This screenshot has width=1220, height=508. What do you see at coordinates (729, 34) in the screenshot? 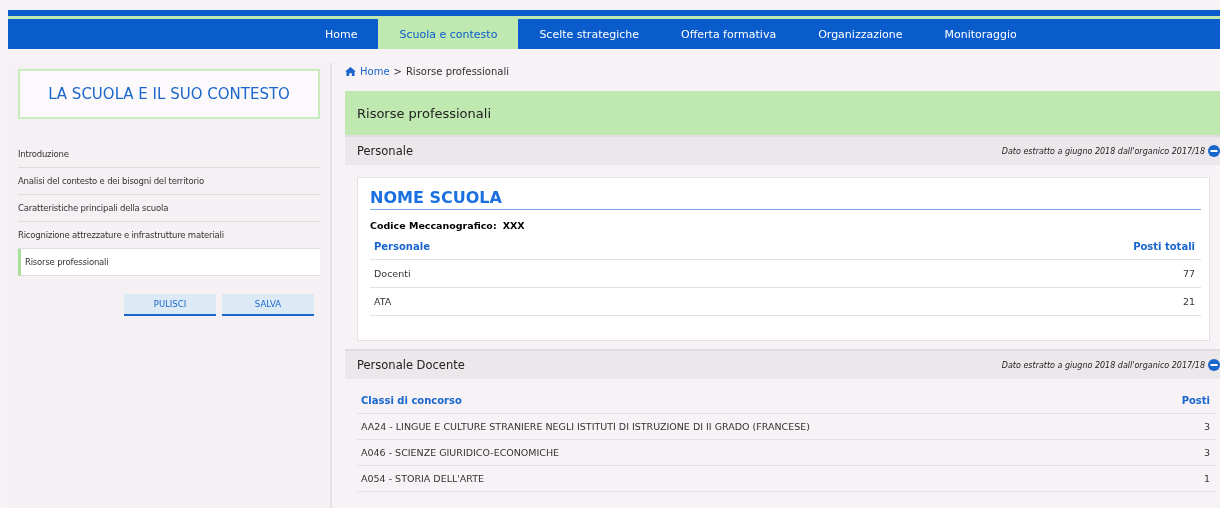
I see `nav-tab: Offerta formativa` at bounding box center [729, 34].